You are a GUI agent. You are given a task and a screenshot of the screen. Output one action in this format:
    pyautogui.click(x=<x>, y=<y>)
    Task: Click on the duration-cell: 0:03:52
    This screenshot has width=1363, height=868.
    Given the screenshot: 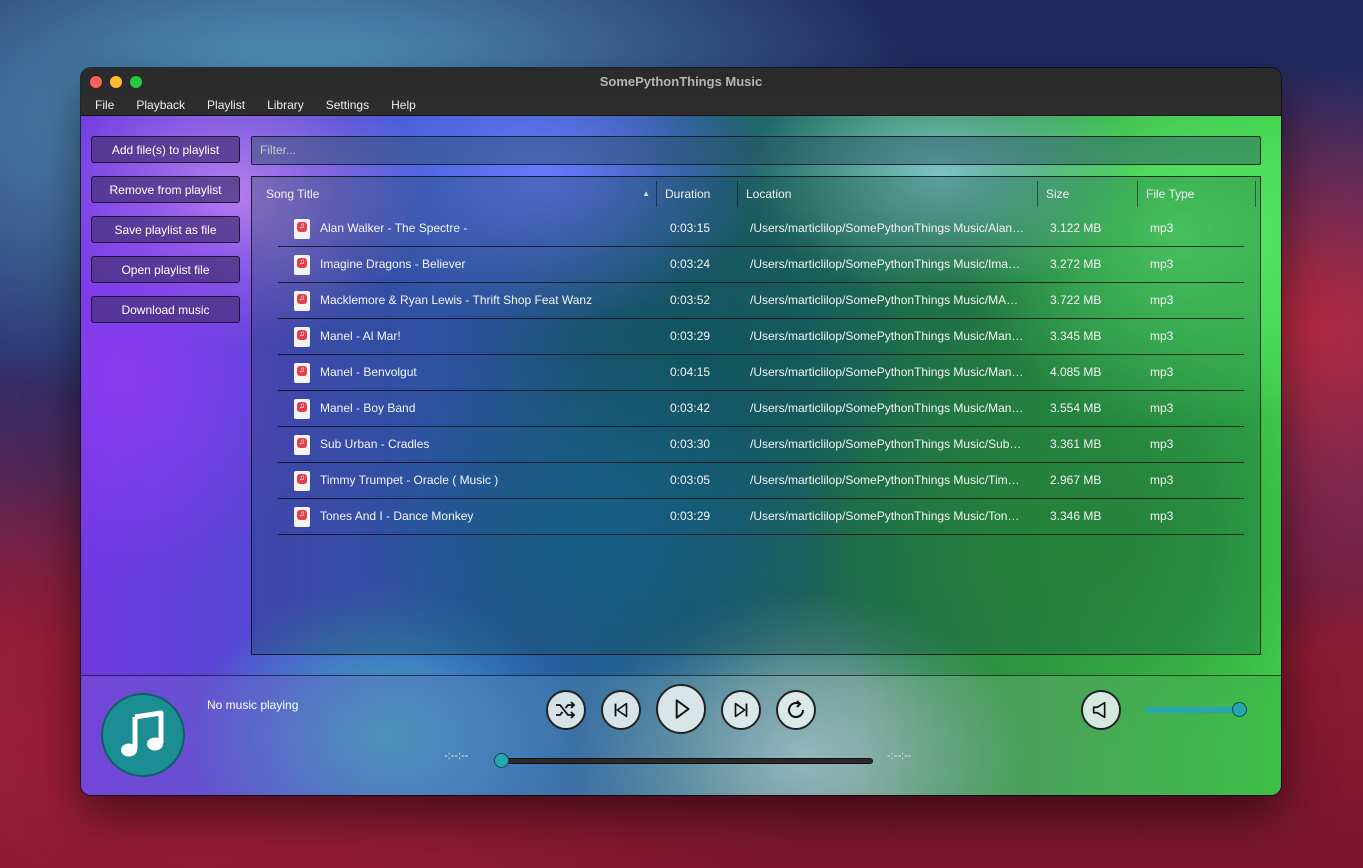 What is the action you would take?
    pyautogui.click(x=690, y=300)
    